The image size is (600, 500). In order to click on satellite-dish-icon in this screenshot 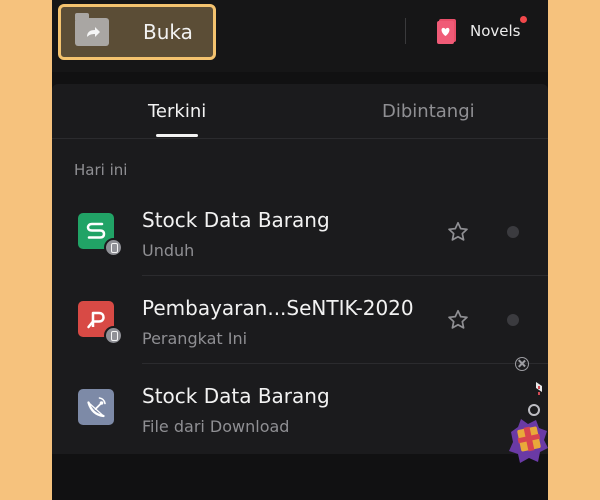, I will do `click(96, 407)`.